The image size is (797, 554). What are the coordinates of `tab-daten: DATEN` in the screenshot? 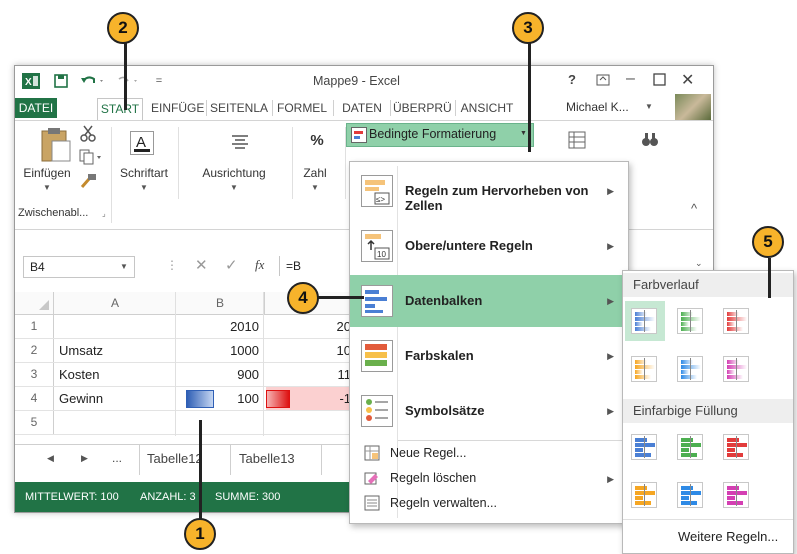 It's located at (362, 108).